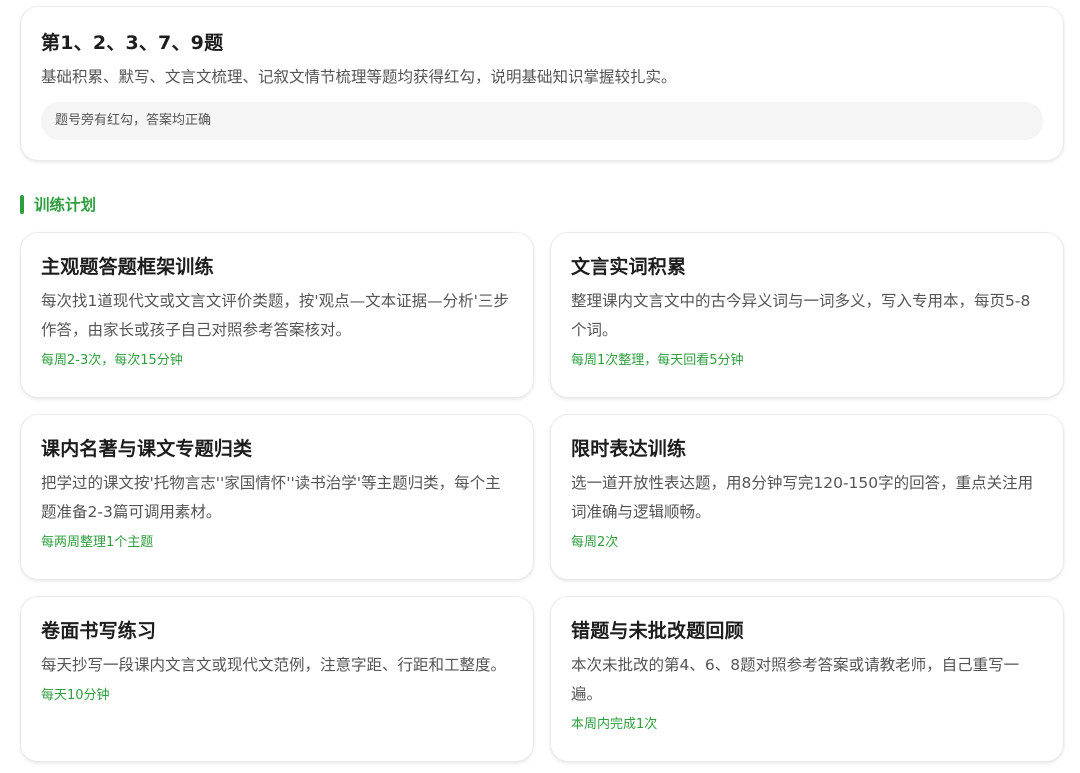 Image resolution: width=1080 pixels, height=773 pixels. I want to click on plan-card-frequency: 每天10分钟, so click(75, 695).